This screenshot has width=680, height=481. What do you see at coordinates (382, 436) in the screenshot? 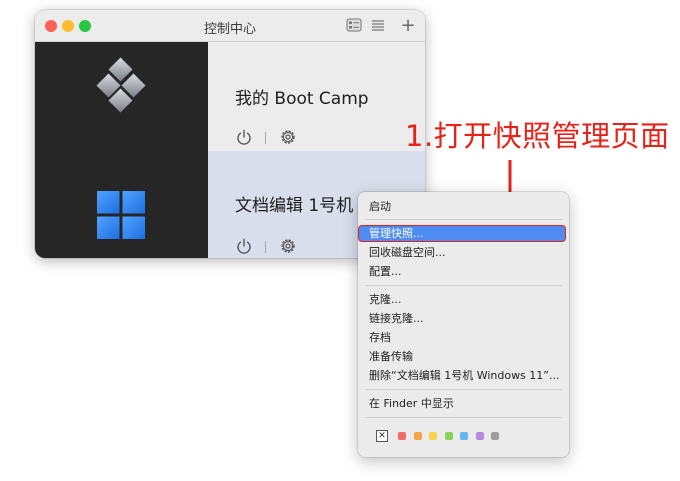
I see `tag-none-icon: ✕` at bounding box center [382, 436].